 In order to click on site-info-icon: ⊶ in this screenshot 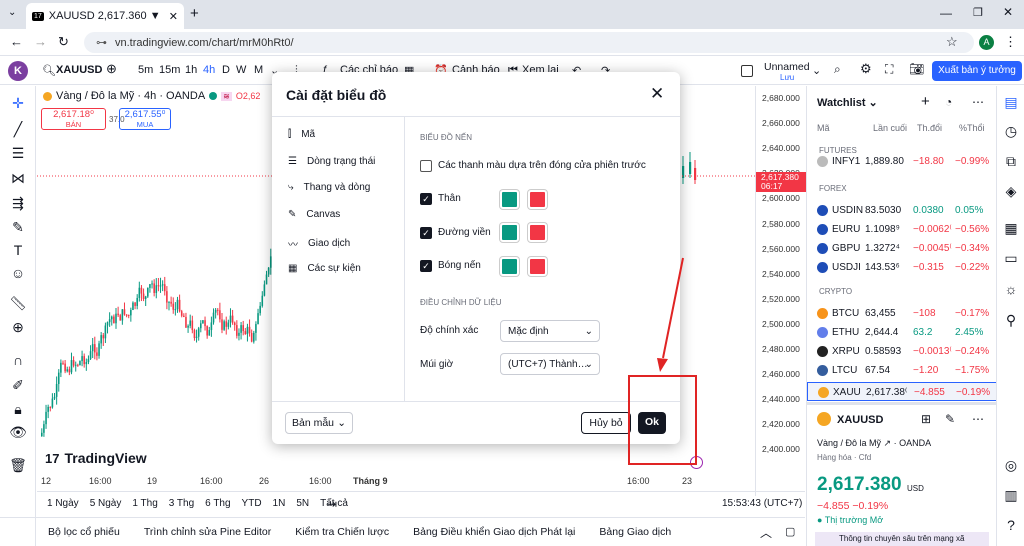, I will do `click(101, 42)`.